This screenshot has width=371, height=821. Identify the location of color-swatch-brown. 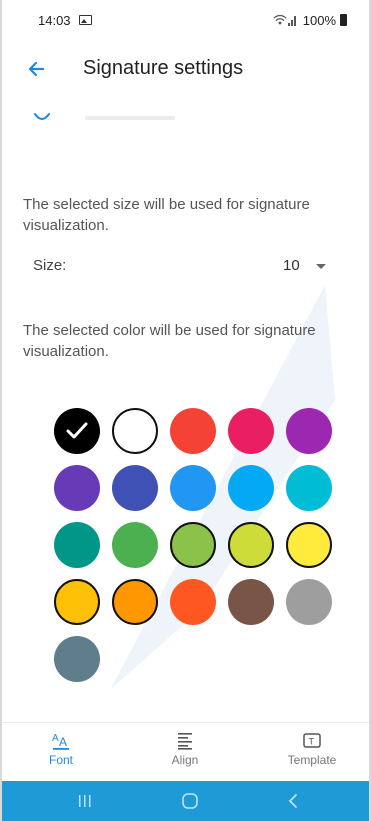
(251, 602).